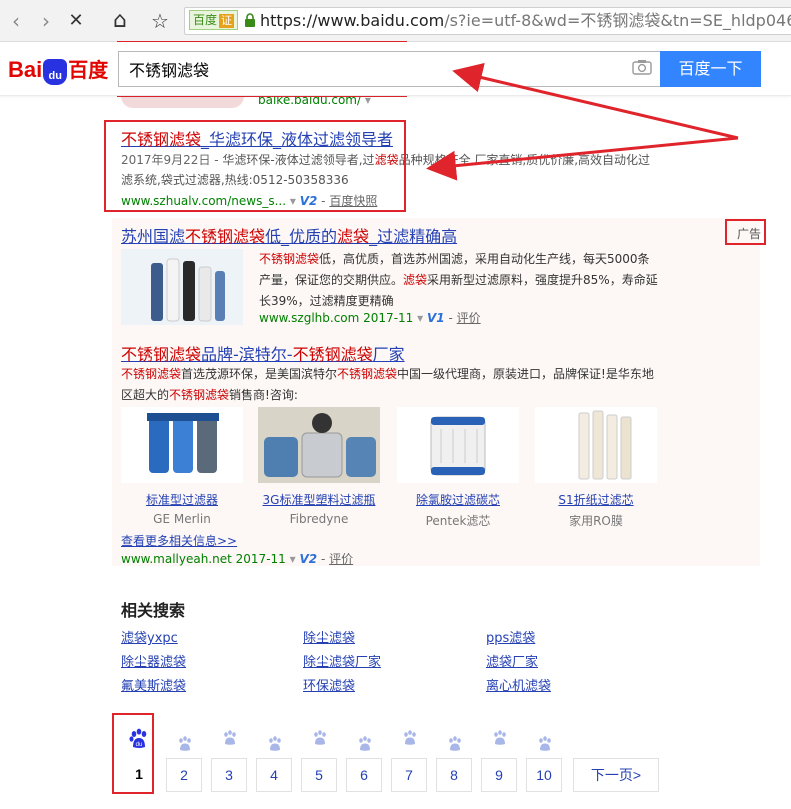  I want to click on related-search-link: 滤袋yxpc, so click(149, 636).